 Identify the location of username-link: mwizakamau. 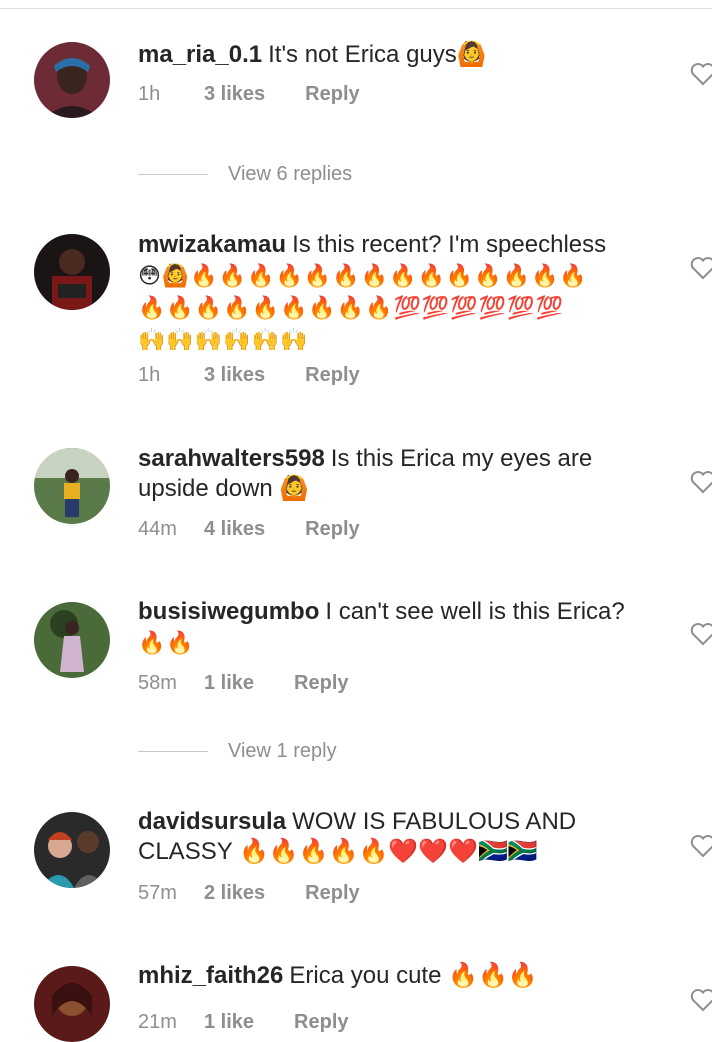
(212, 244).